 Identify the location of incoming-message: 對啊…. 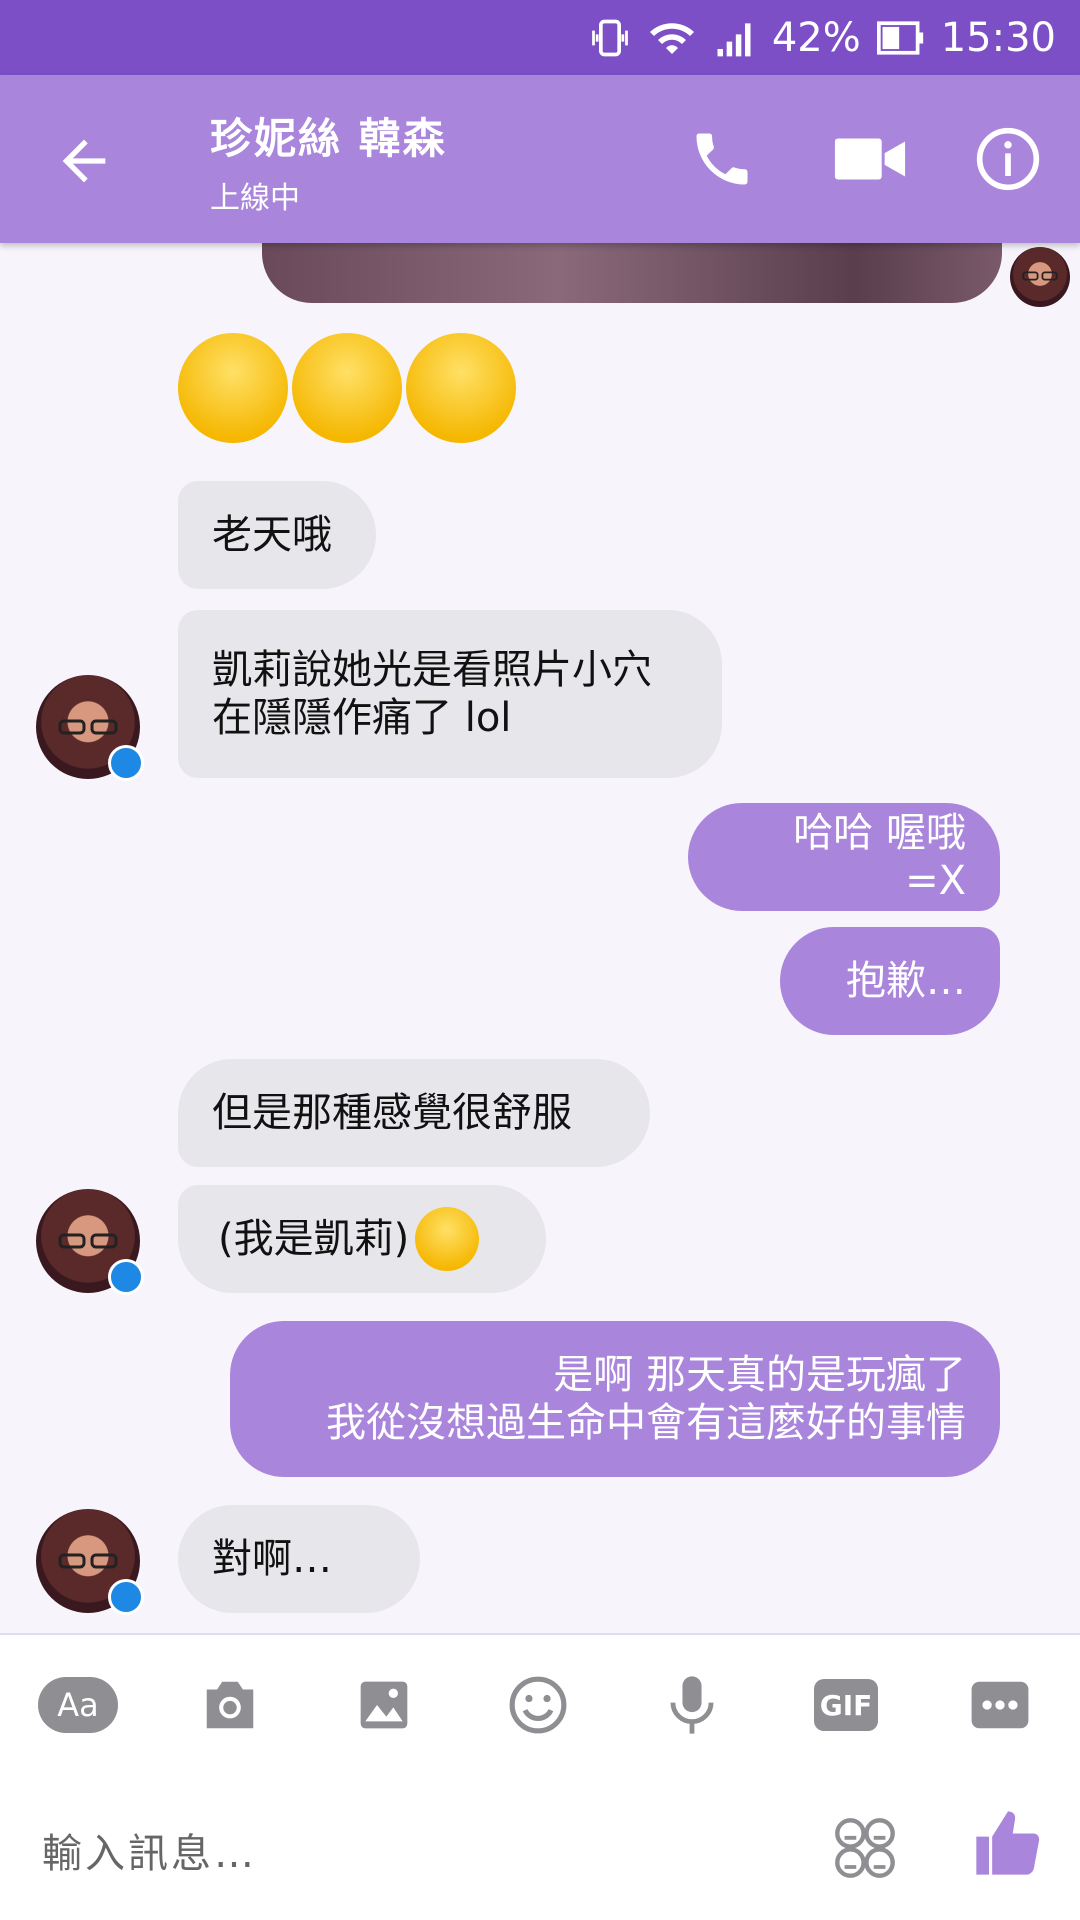
(299, 1559).